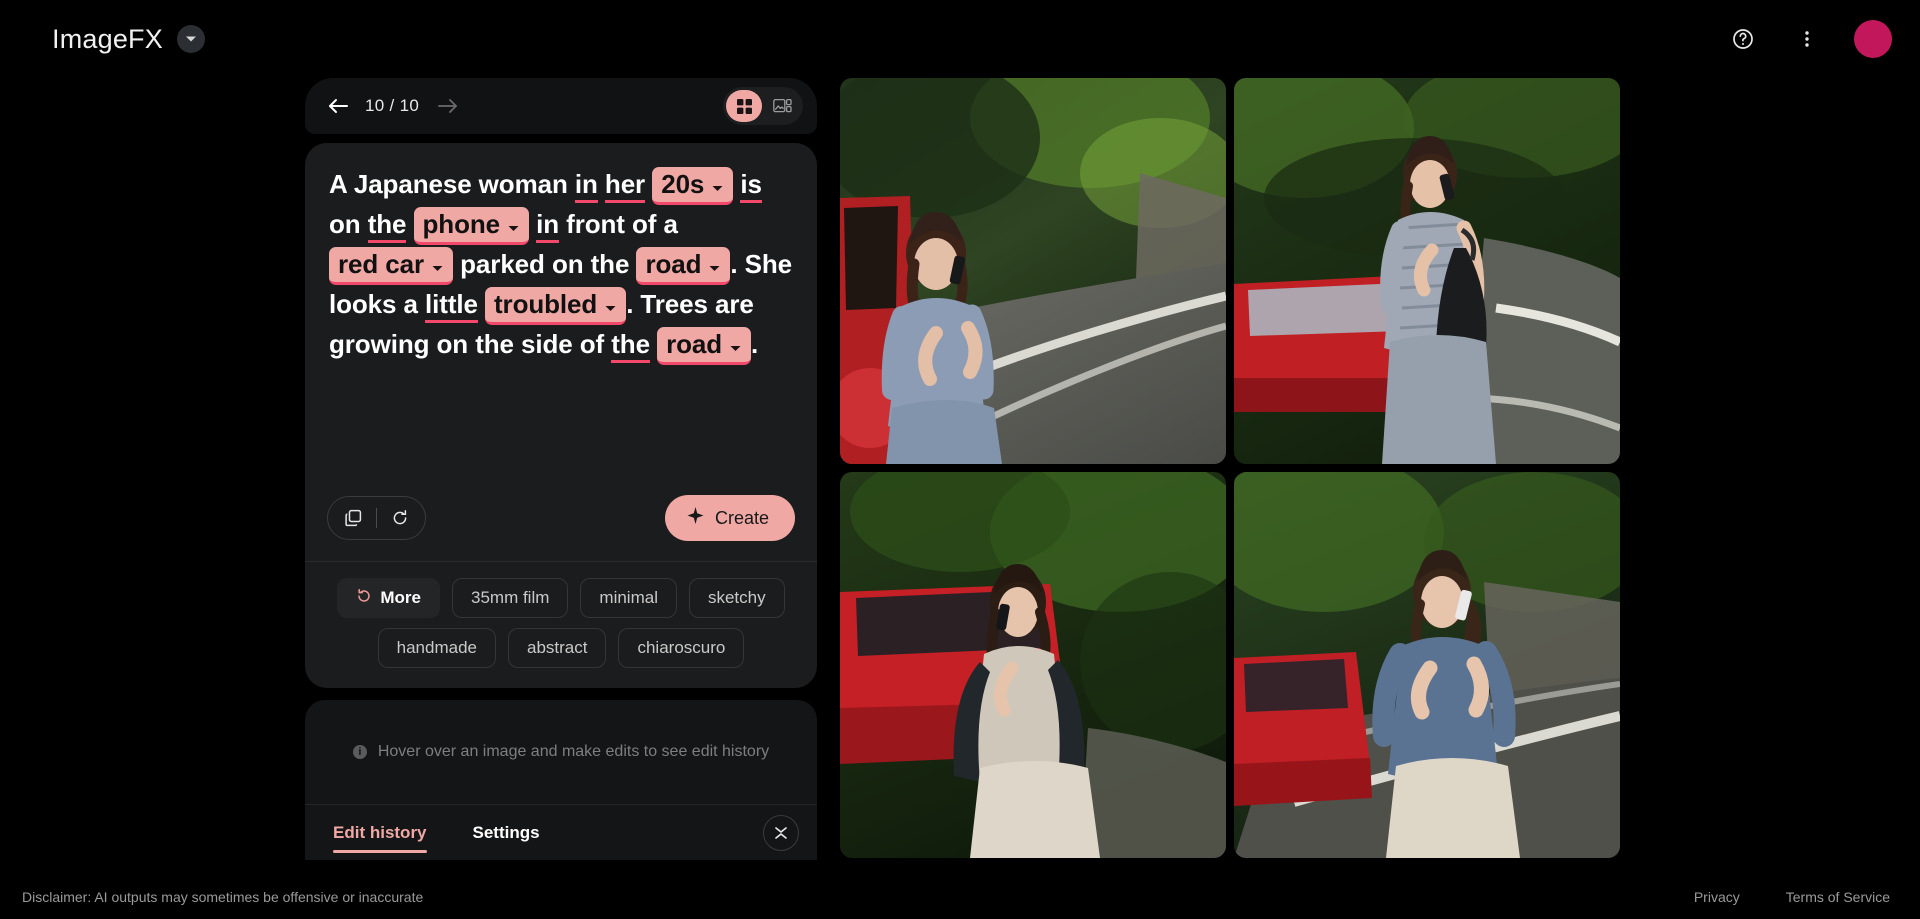 The image size is (1920, 919). I want to click on detail-view-icon, so click(782, 106).